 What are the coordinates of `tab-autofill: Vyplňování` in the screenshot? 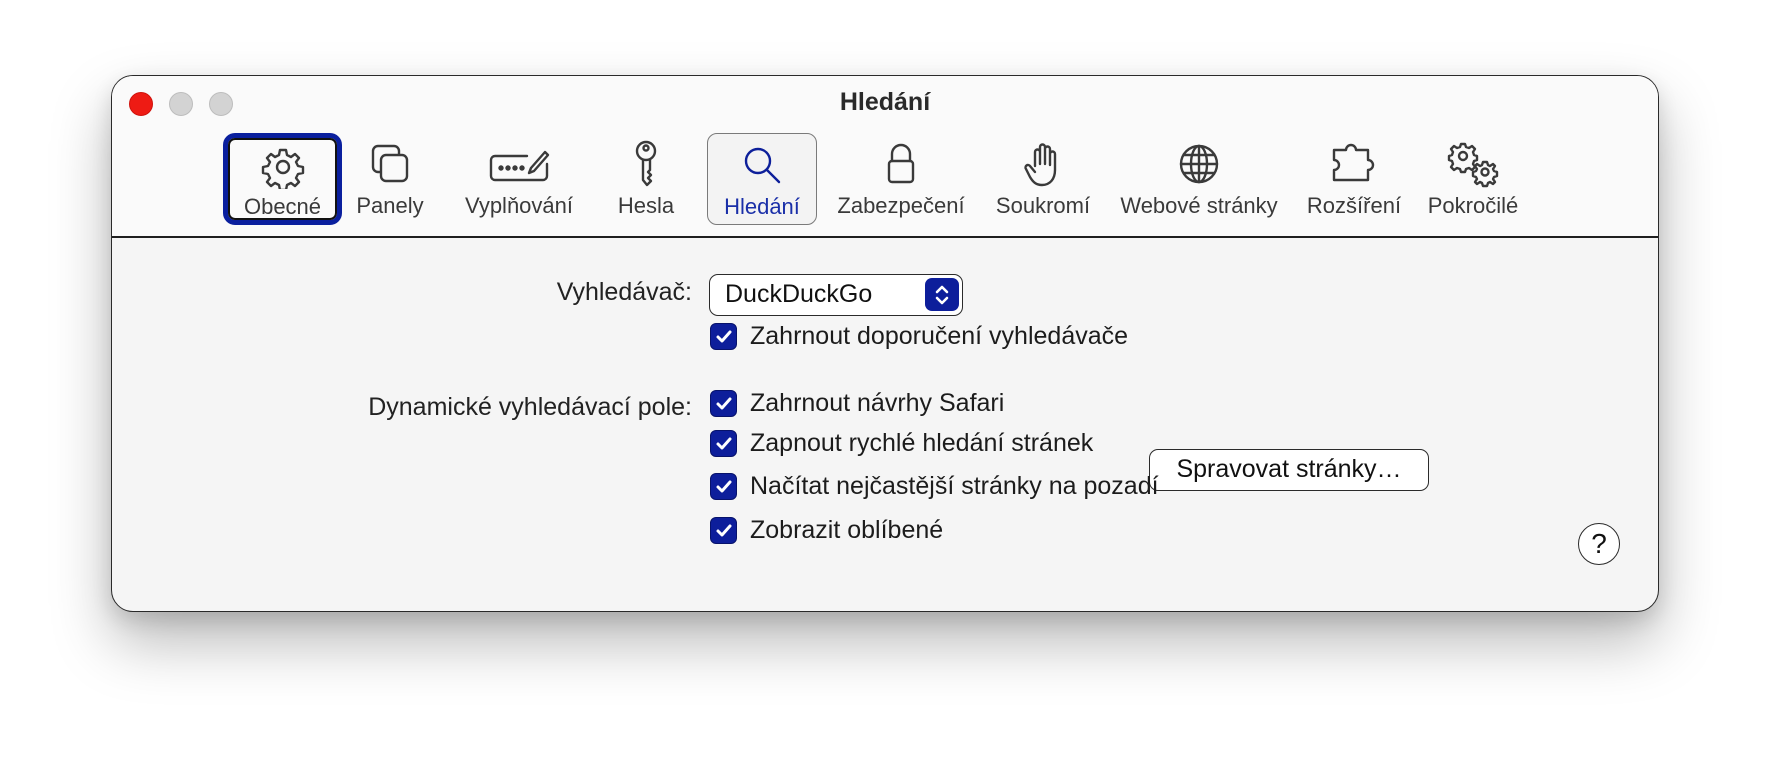 It's located at (519, 179).